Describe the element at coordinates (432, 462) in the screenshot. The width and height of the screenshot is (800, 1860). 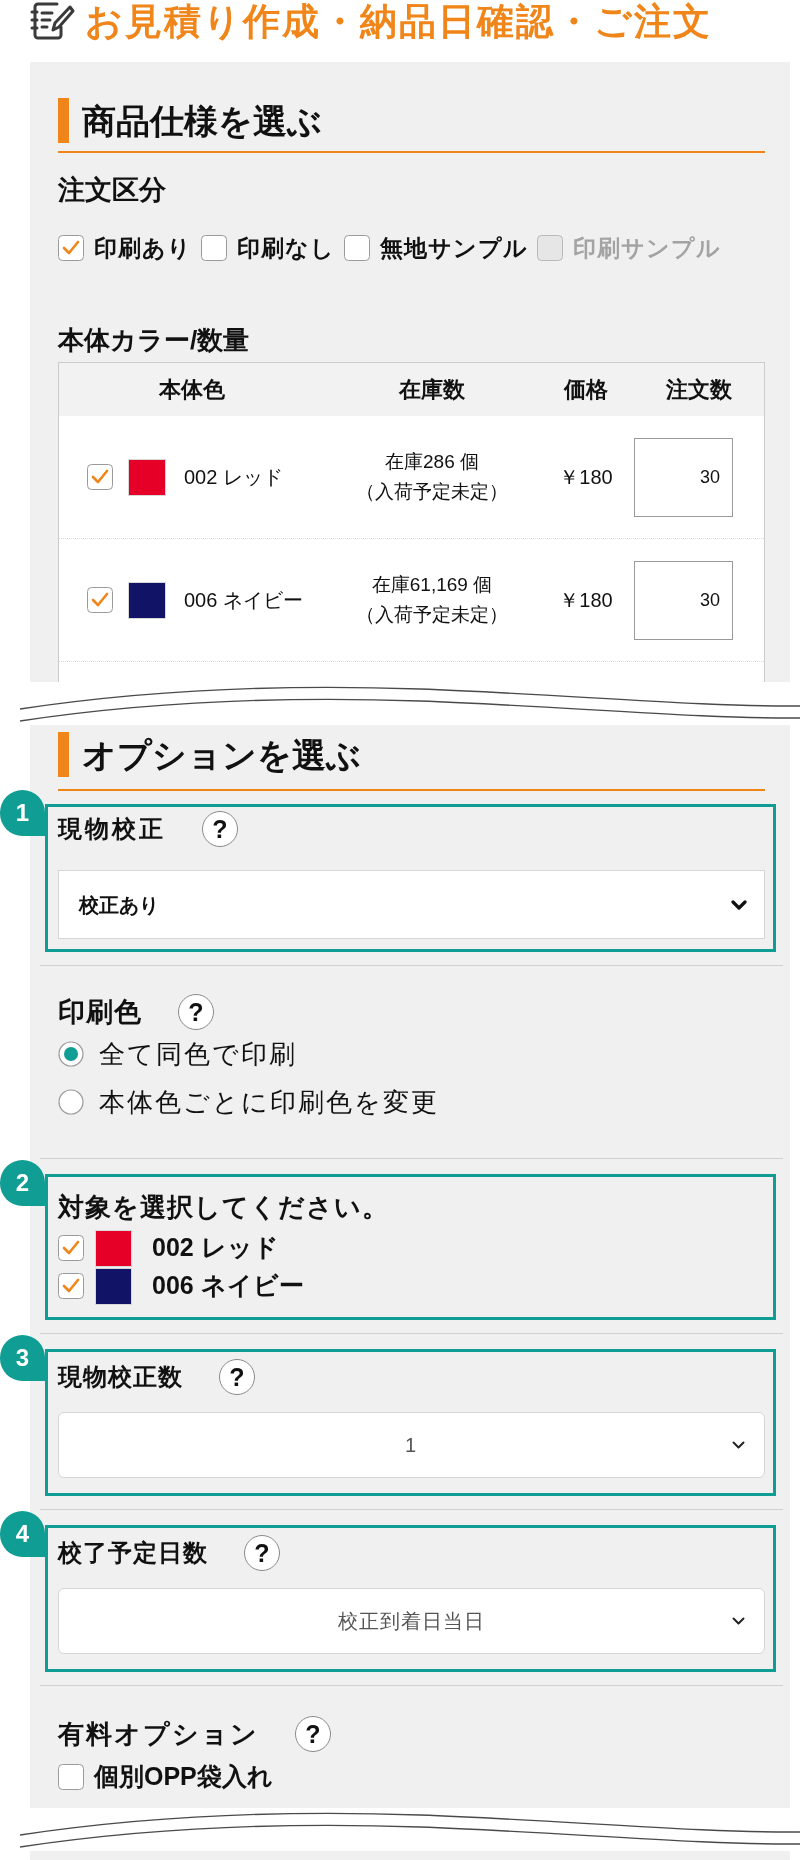
I see `stock-count: 在庫286 個` at that location.